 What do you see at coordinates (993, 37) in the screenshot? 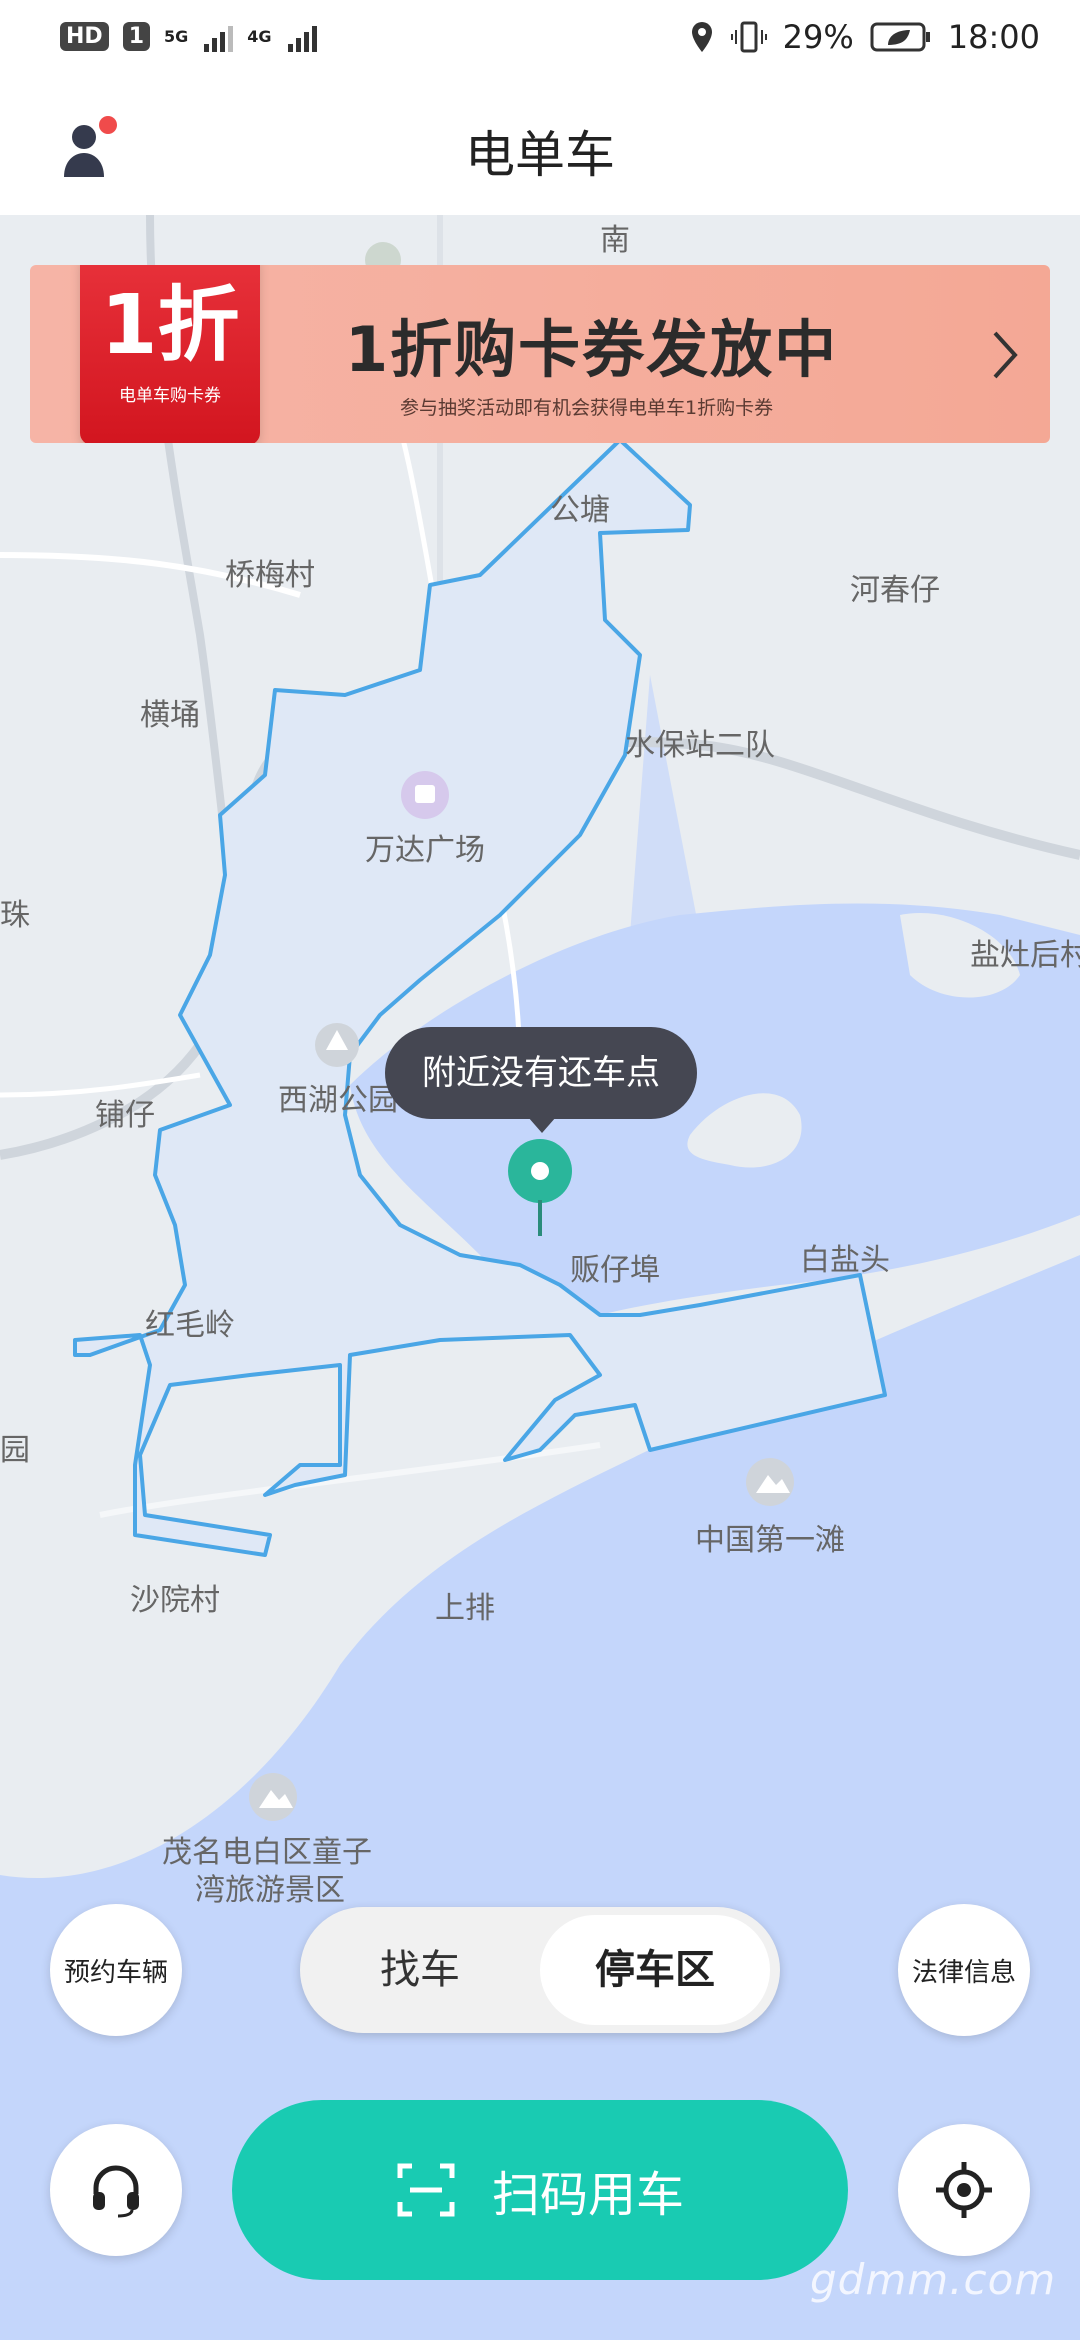
I see `clock: 18:00` at bounding box center [993, 37].